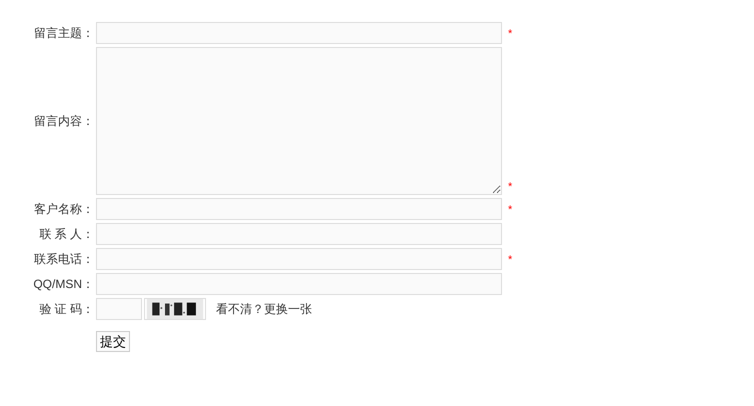 Image resolution: width=754 pixels, height=406 pixels. I want to click on refresh-captcha-link: 看不清？更换一张, so click(264, 309).